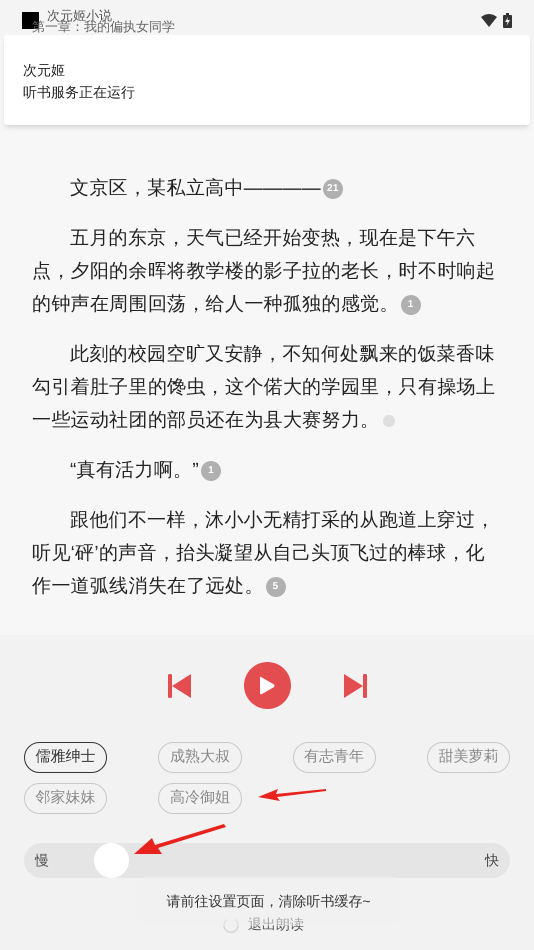 The width and height of the screenshot is (534, 950). What do you see at coordinates (264, 388) in the screenshot?
I see `paragraph: 此刻的校园空旷又安静，不知何处飘来的饭菜香味勾引着肚子里的馋虫，这个偌大的学园里，只有操场上一些运动社团的部员还在为县大赛努力。` at bounding box center [264, 388].